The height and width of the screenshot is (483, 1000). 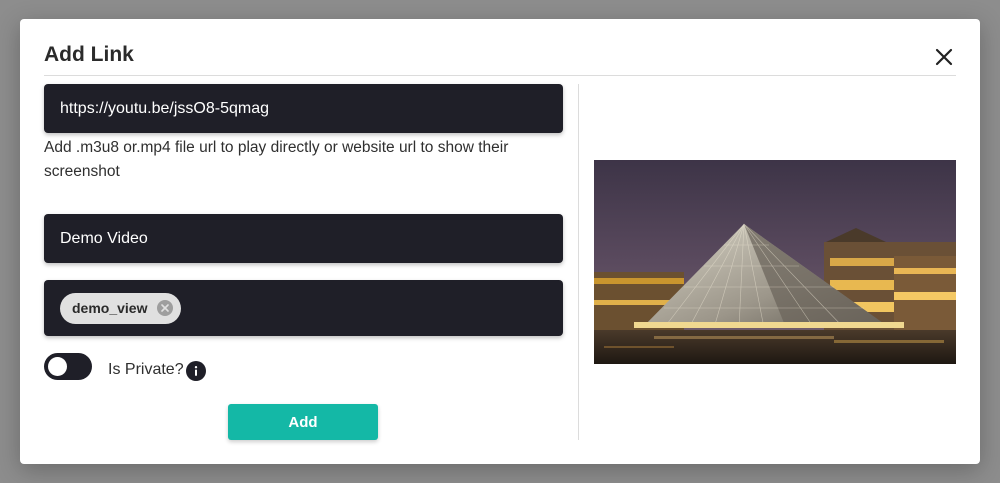 I want to click on remove-icon, so click(x=165, y=308).